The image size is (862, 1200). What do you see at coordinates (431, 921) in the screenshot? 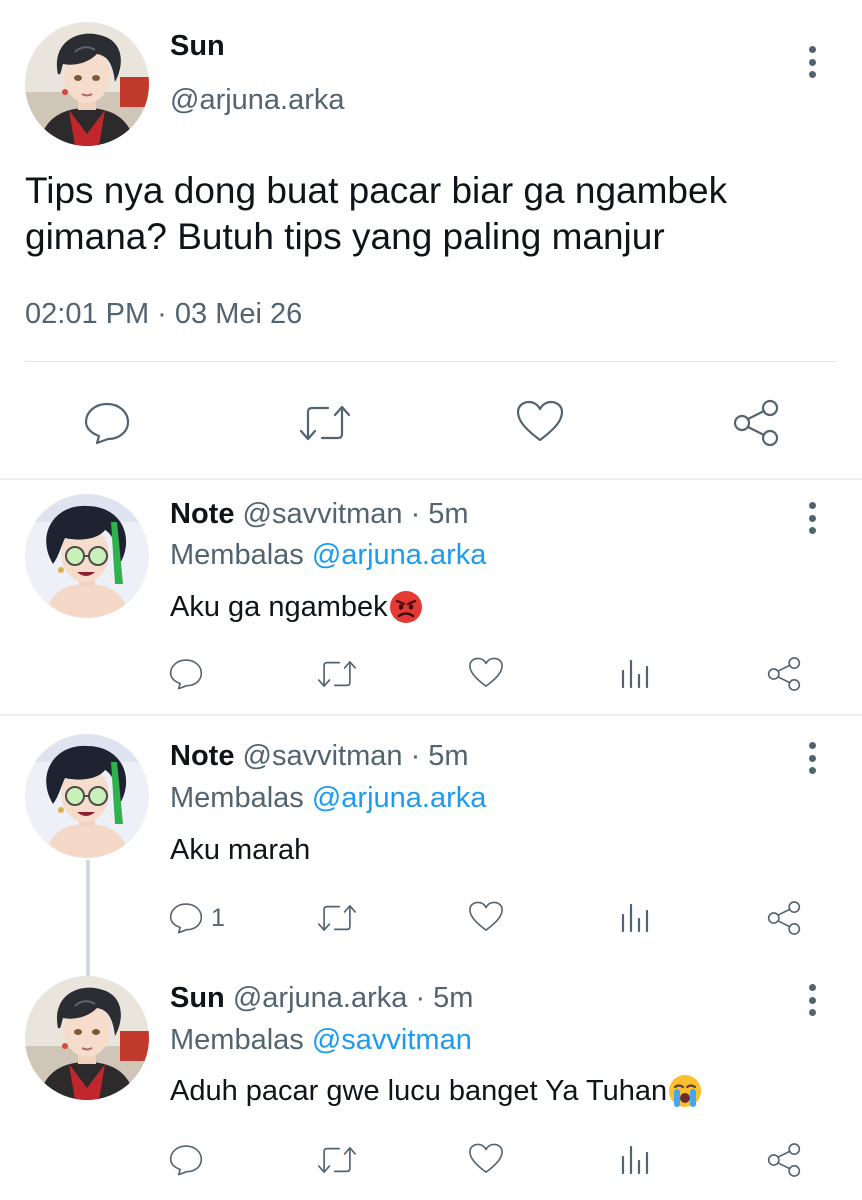
I see `reply-actions: 1` at bounding box center [431, 921].